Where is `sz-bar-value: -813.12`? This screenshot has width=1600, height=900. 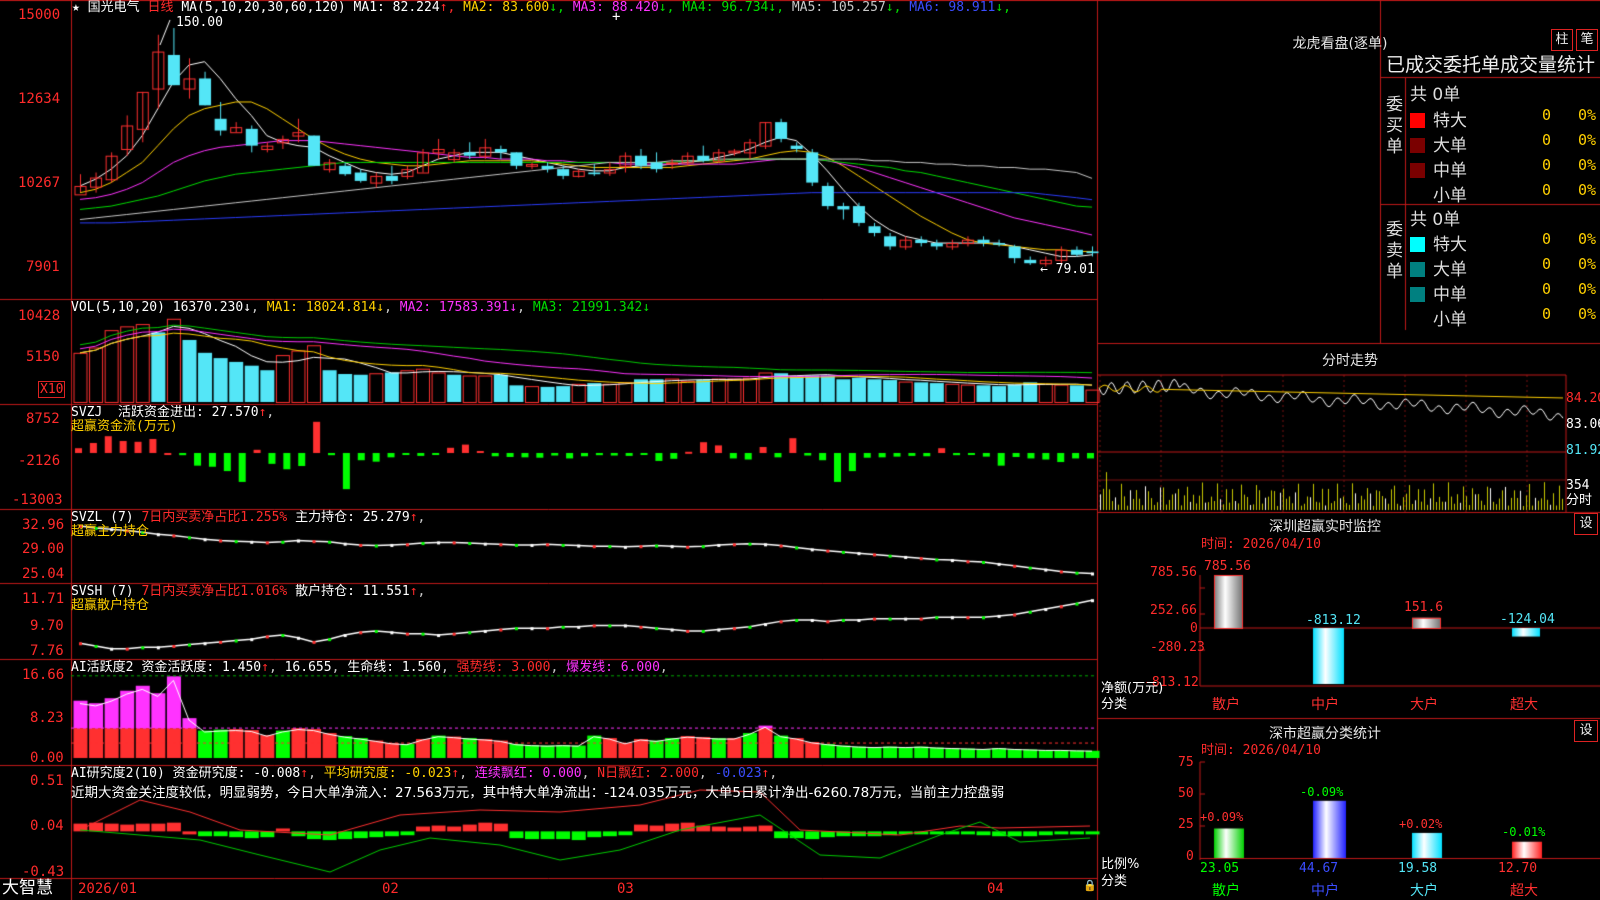 sz-bar-value: -813.12 is located at coordinates (1333, 620).